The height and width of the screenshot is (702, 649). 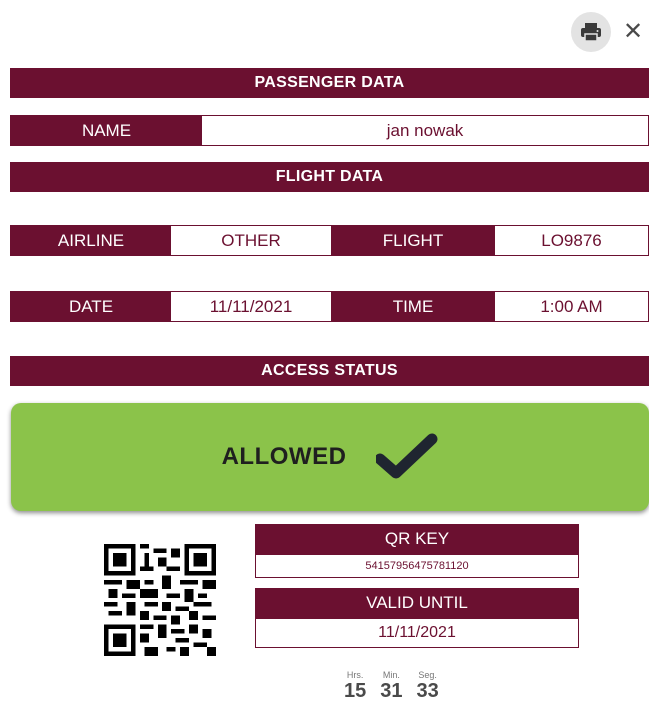 What do you see at coordinates (391, 691) in the screenshot?
I see `minutes-value: 31` at bounding box center [391, 691].